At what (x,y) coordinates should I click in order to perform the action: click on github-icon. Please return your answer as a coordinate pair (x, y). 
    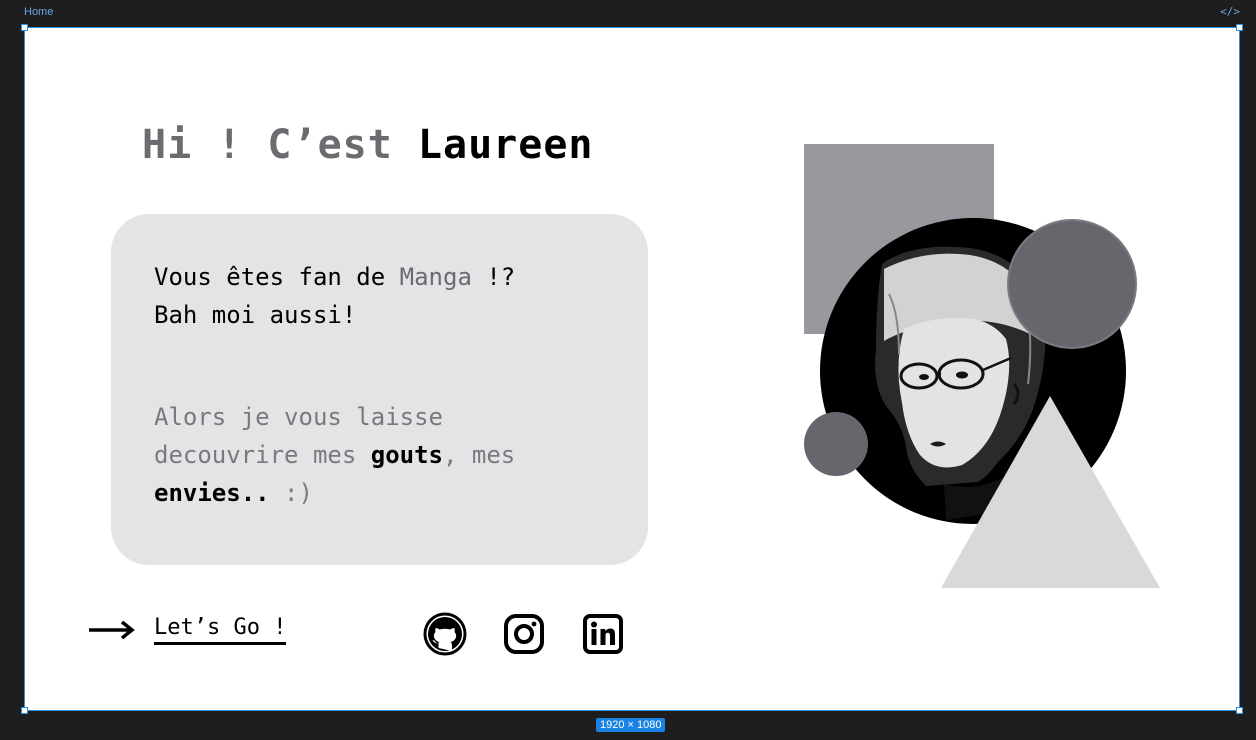
    Looking at the image, I should click on (445, 634).